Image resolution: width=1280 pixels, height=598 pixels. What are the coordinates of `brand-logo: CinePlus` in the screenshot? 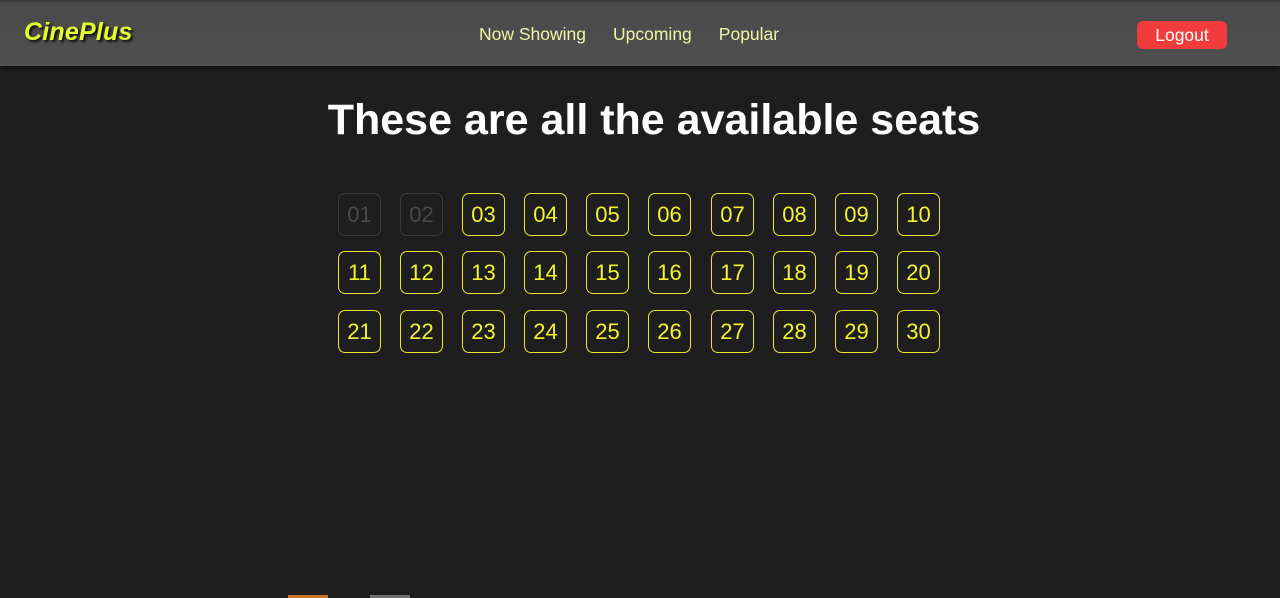 It's located at (78, 32).